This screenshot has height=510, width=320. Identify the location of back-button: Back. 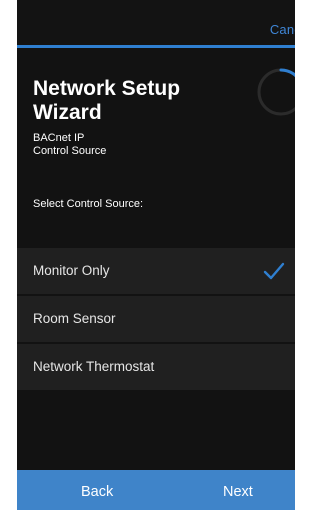
(97, 492).